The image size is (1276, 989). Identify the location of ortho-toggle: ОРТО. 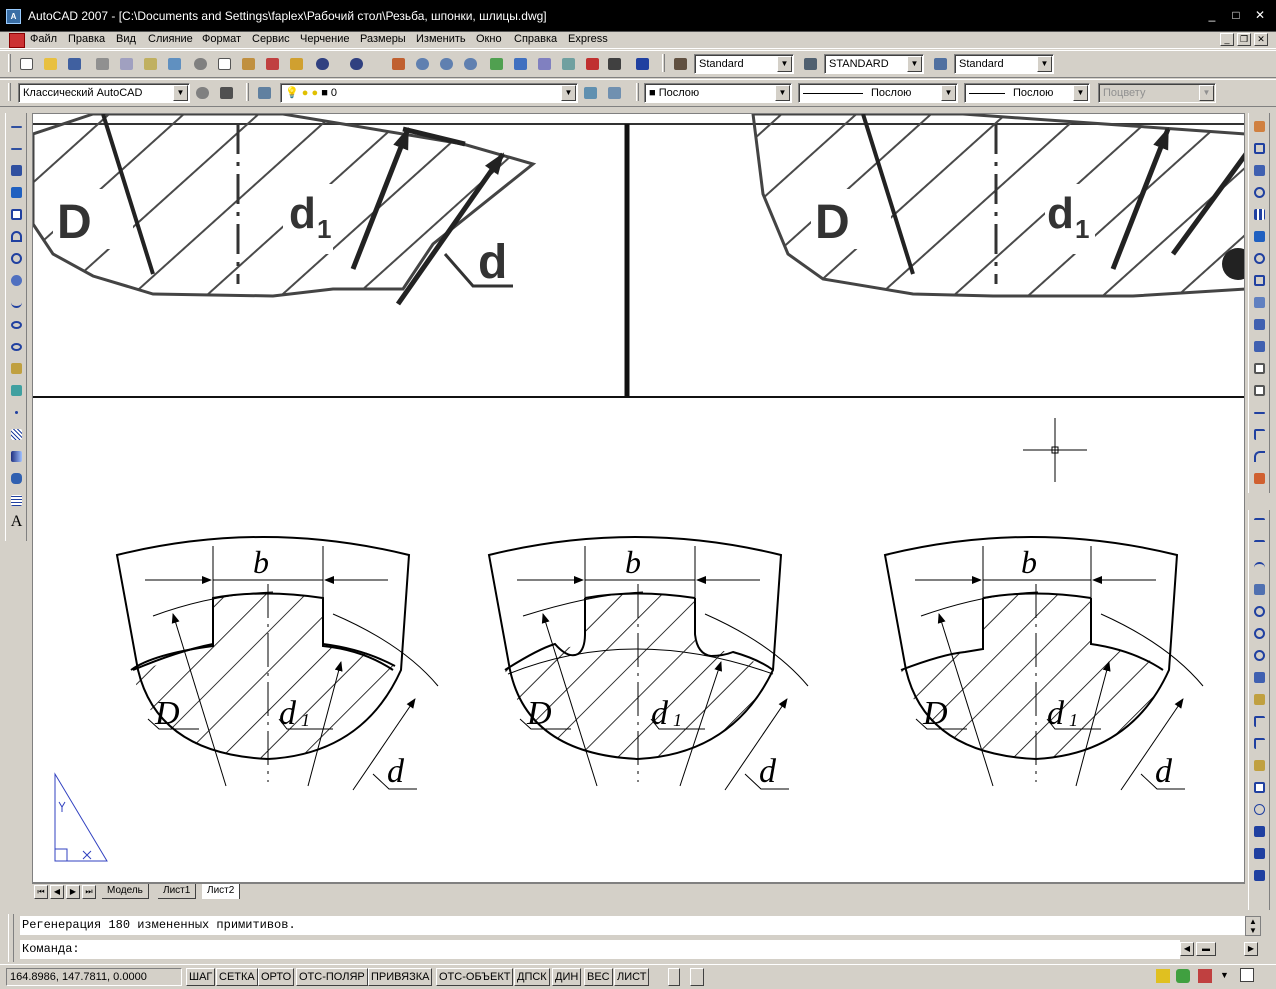
(276, 977).